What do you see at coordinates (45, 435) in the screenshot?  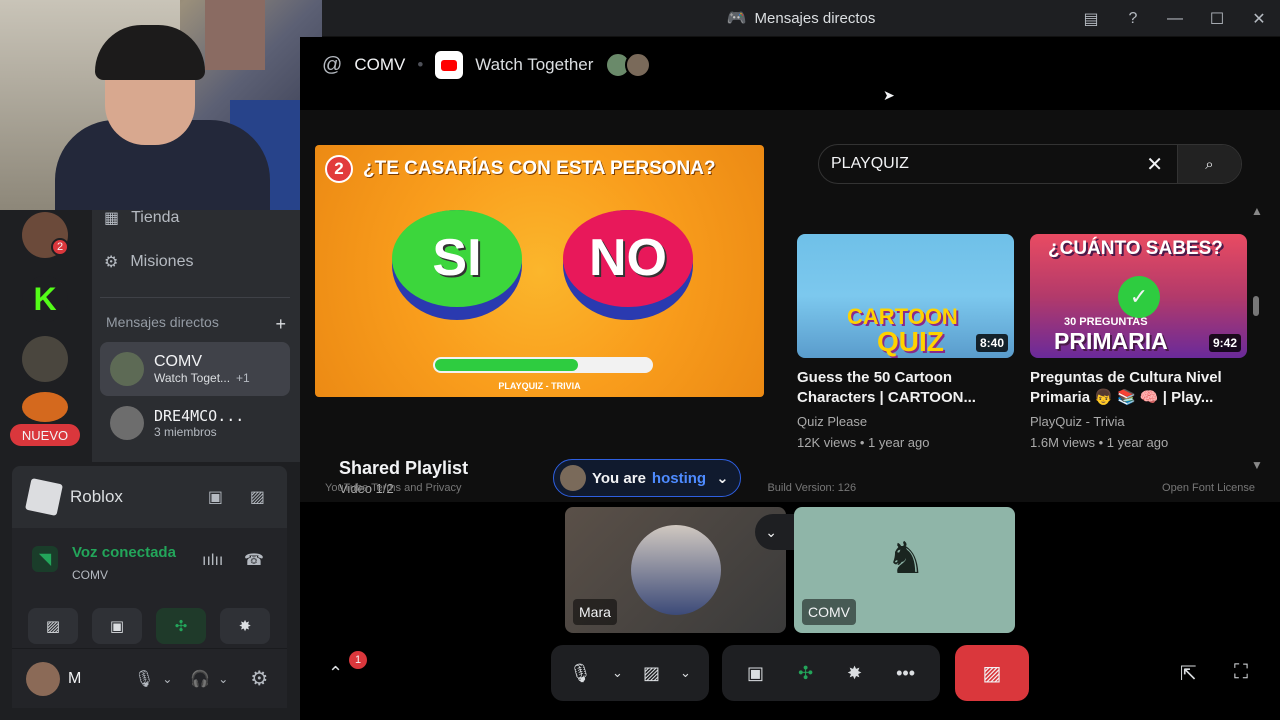 I see `new-badge: NUEVO` at bounding box center [45, 435].